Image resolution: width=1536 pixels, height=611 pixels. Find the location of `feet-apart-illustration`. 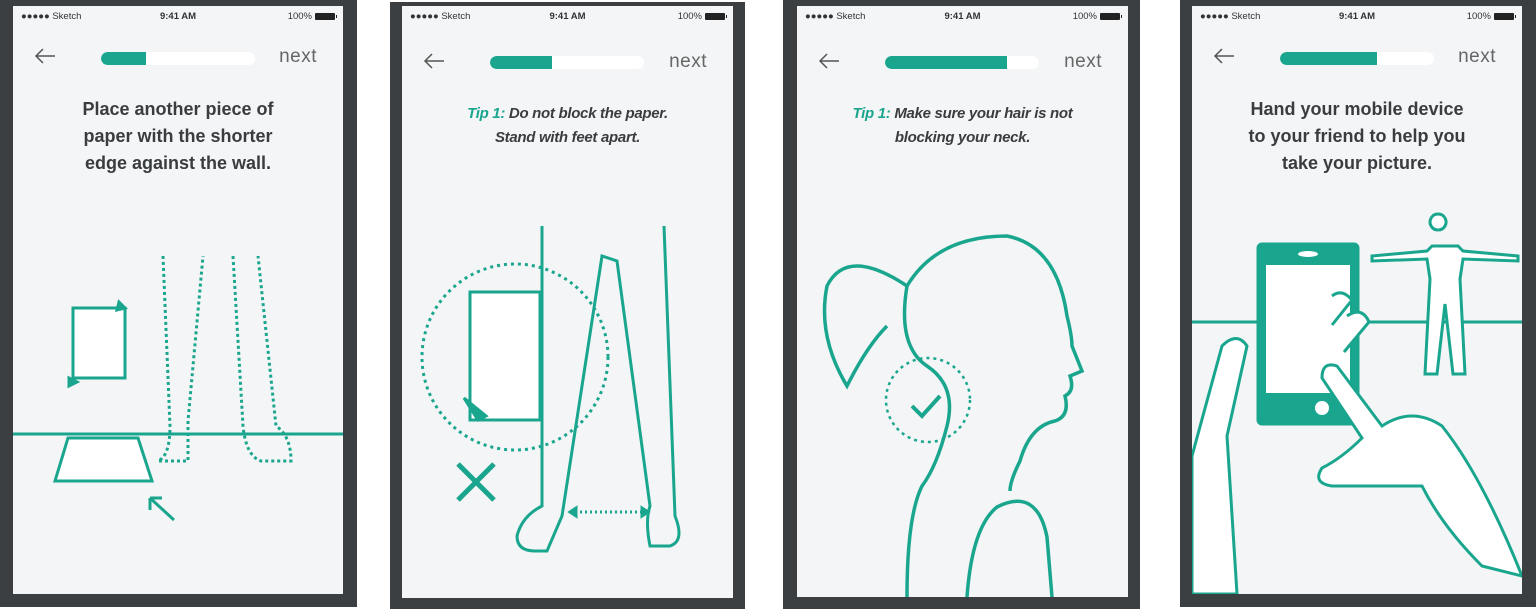

feet-apart-illustration is located at coordinates (550, 389).